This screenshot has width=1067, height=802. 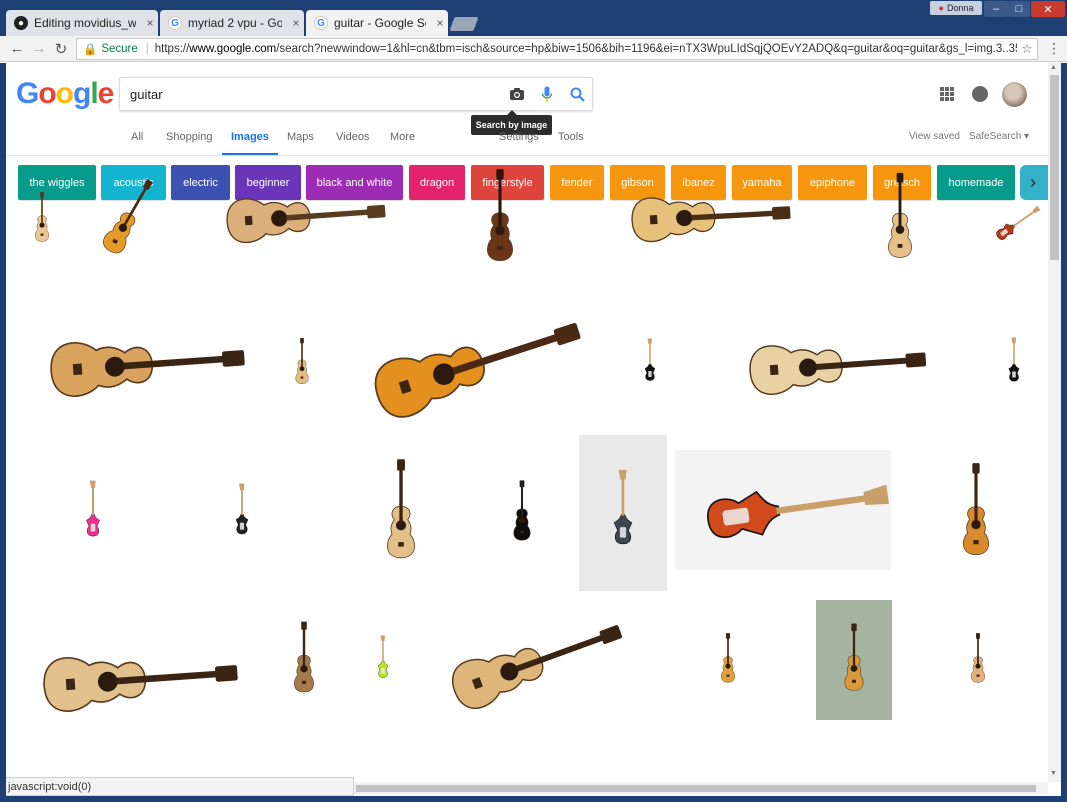 I want to click on reload-button: ↻, so click(x=61, y=49).